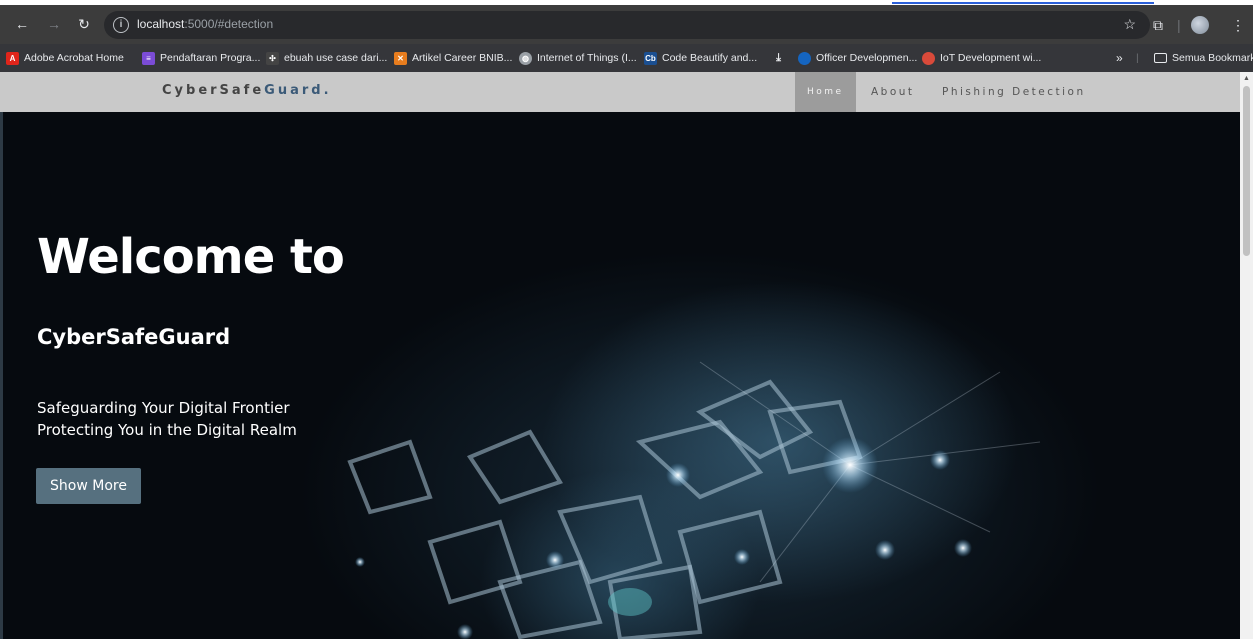 The height and width of the screenshot is (639, 1253). I want to click on bookmarks-overflow-button: », so click(1119, 58).